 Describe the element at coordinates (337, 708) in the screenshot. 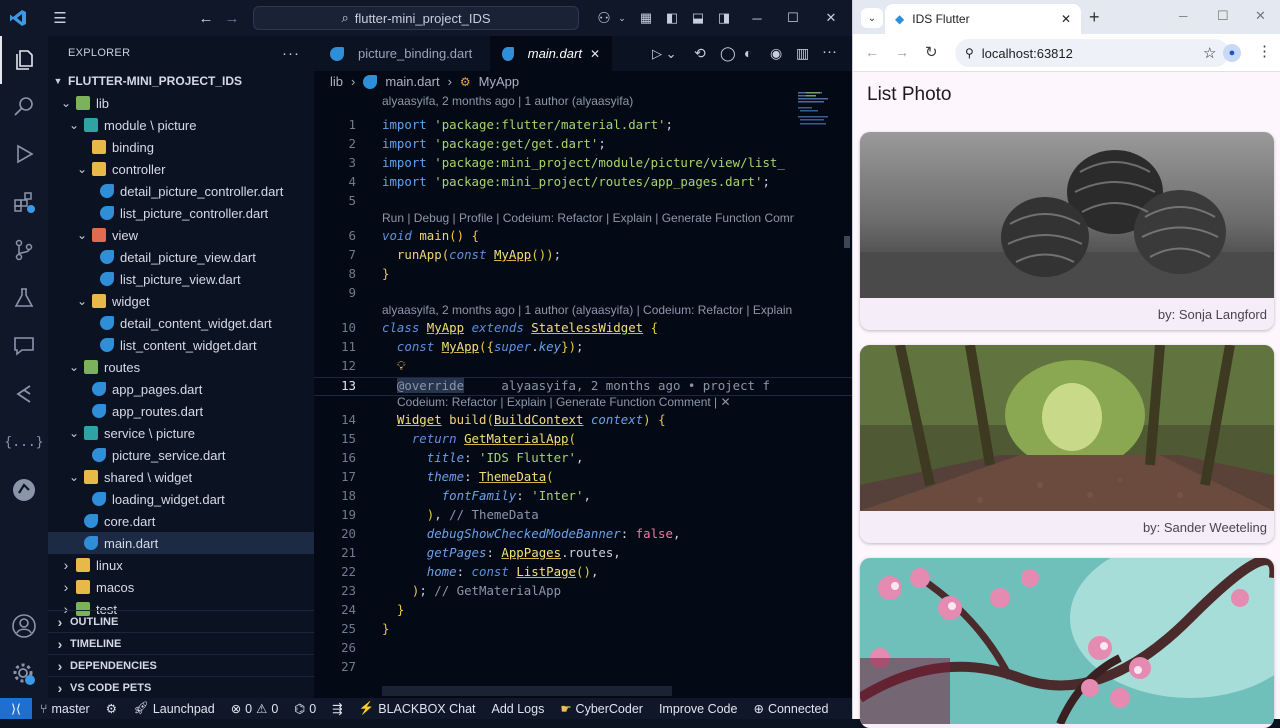

I see `deploy-icon: ⇶` at that location.